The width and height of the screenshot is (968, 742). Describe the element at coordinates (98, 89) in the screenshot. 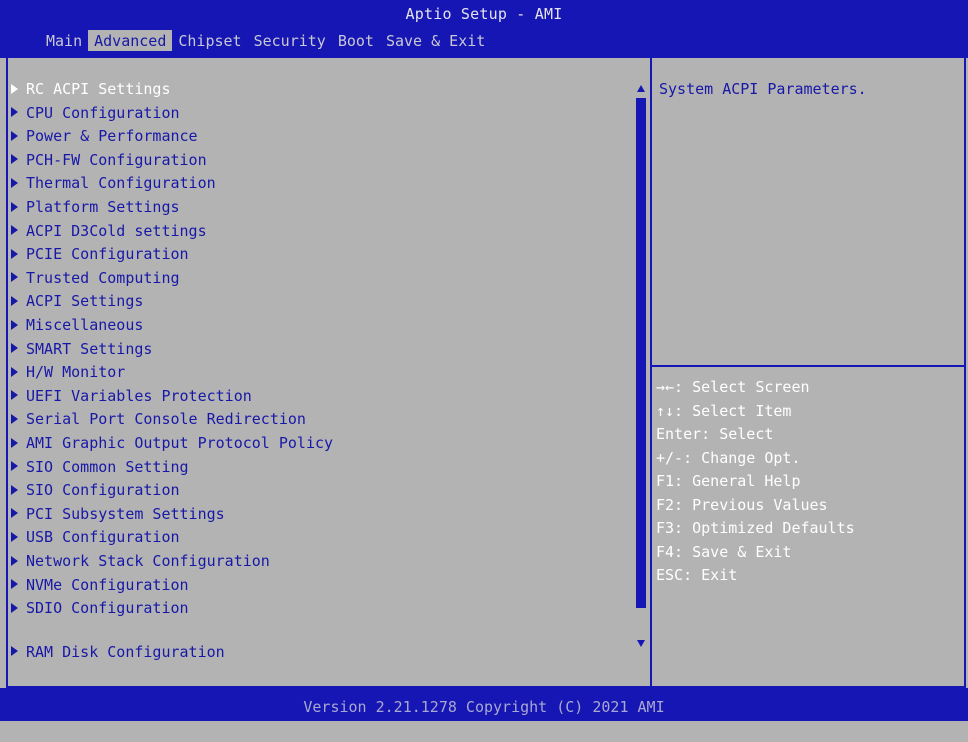

I see `menu-item-label: RC ACPI Settings` at that location.